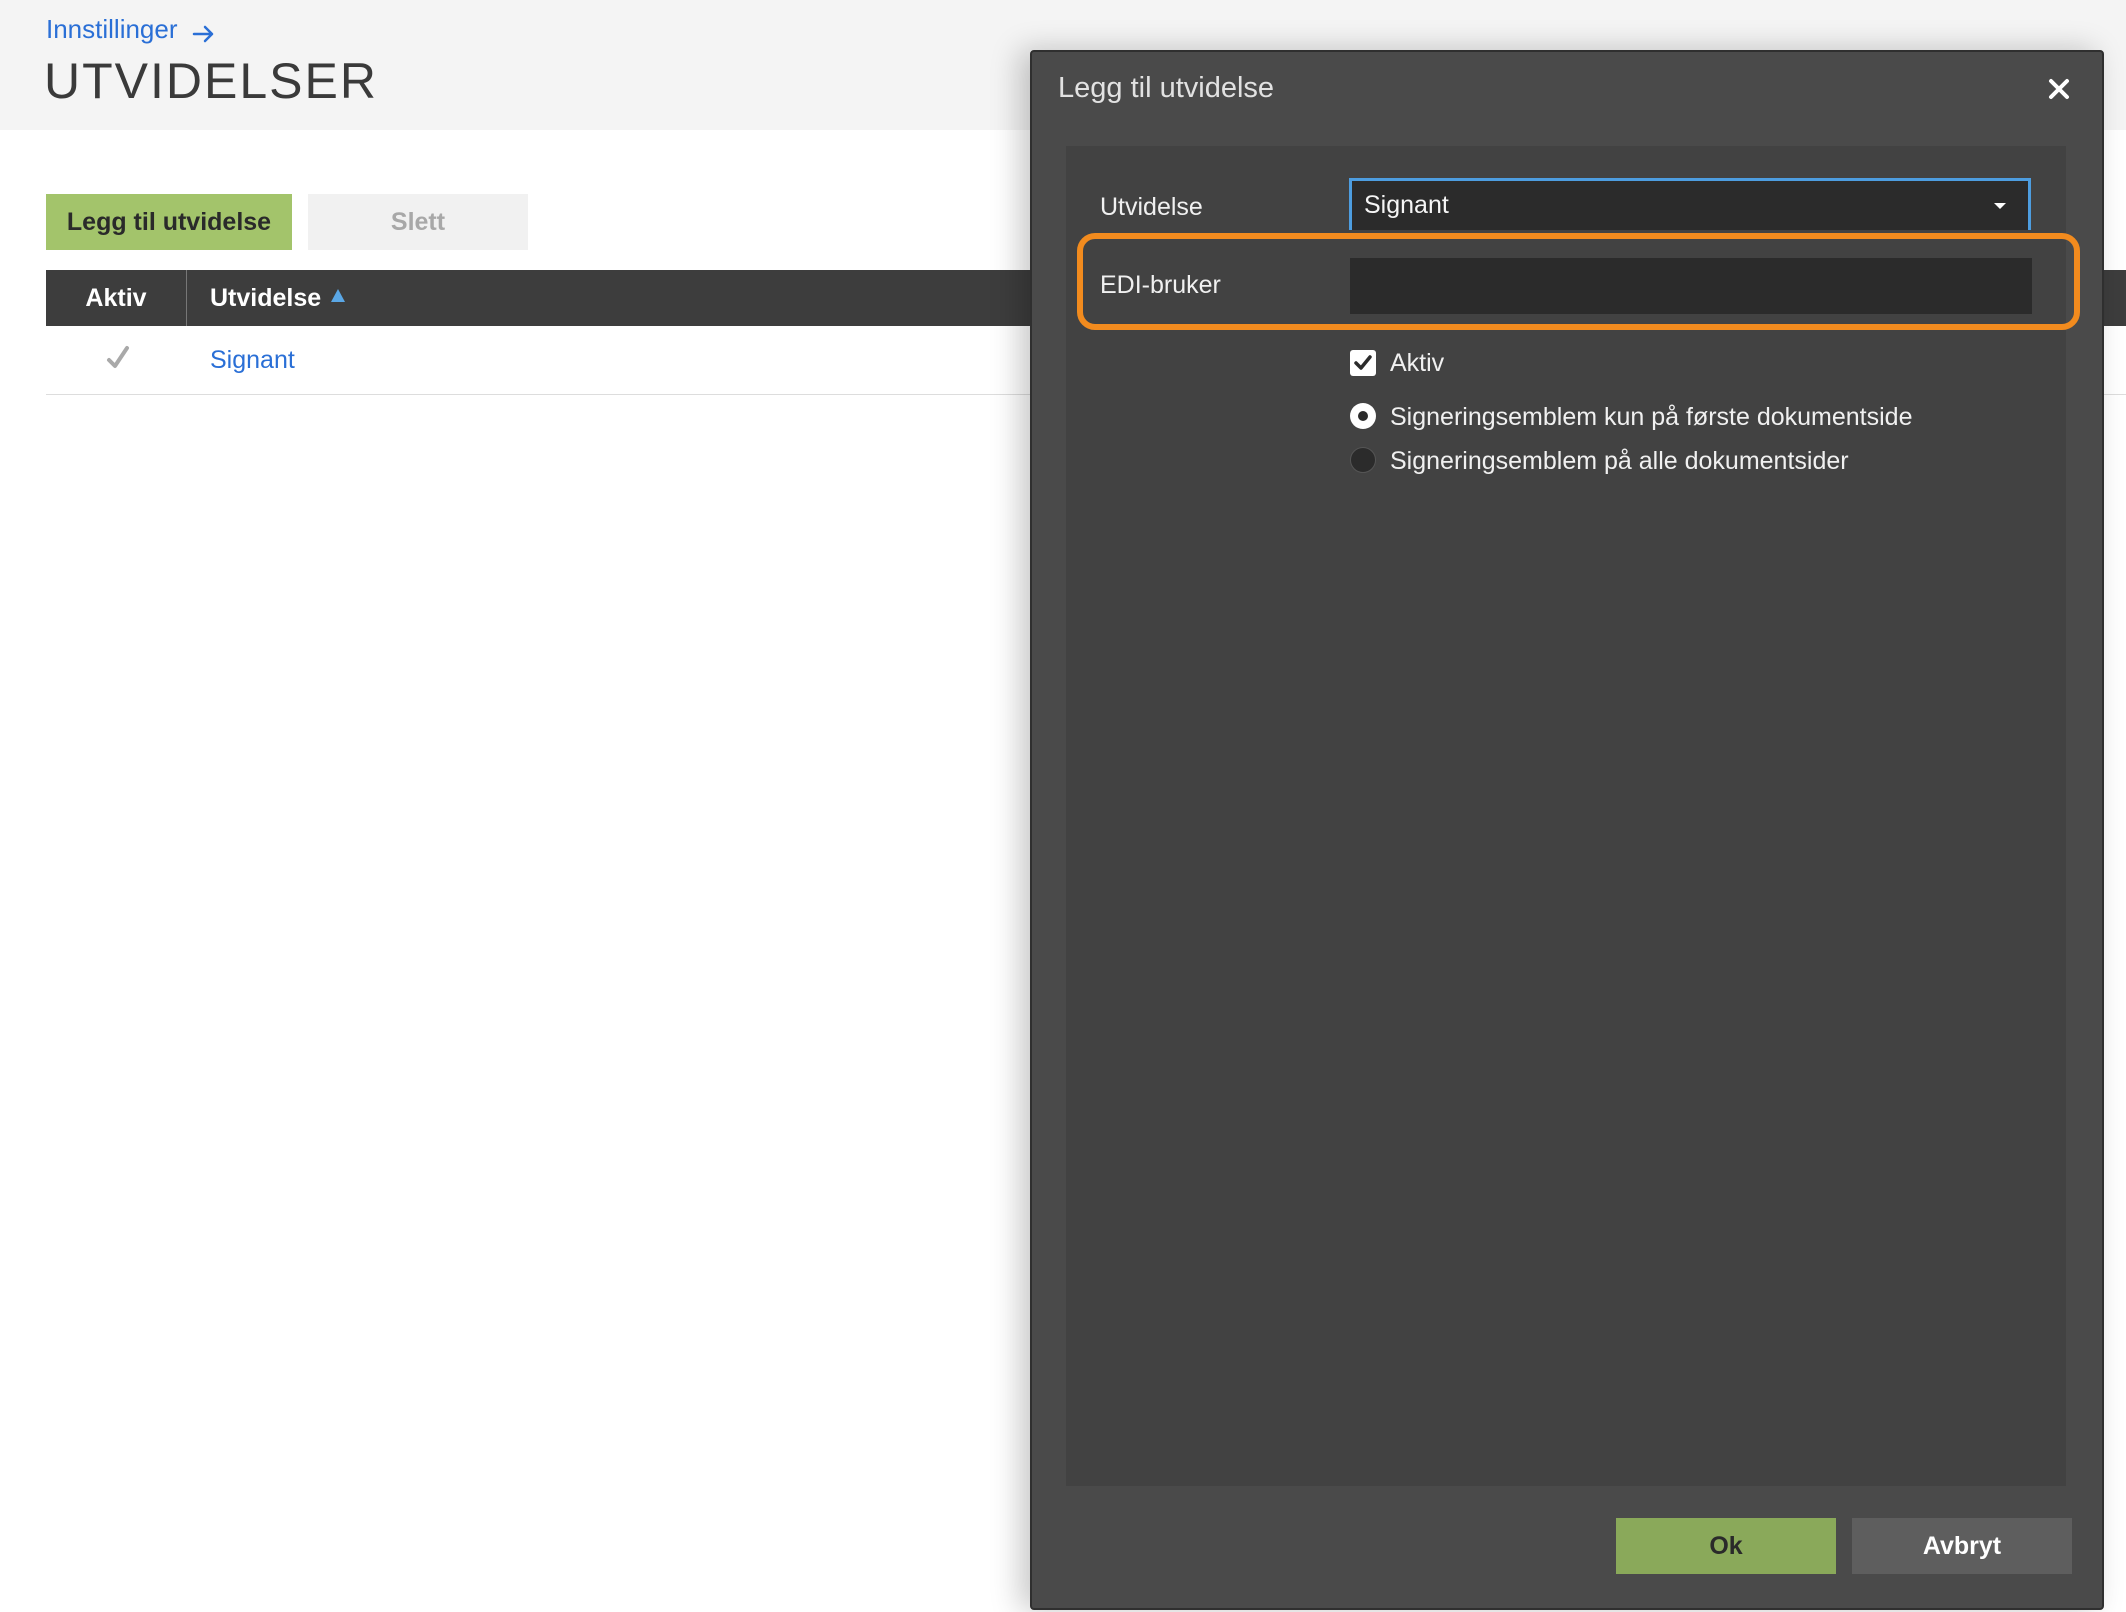 The image size is (2126, 1612). What do you see at coordinates (1151, 207) in the screenshot?
I see `extension-label: Utvidelse` at bounding box center [1151, 207].